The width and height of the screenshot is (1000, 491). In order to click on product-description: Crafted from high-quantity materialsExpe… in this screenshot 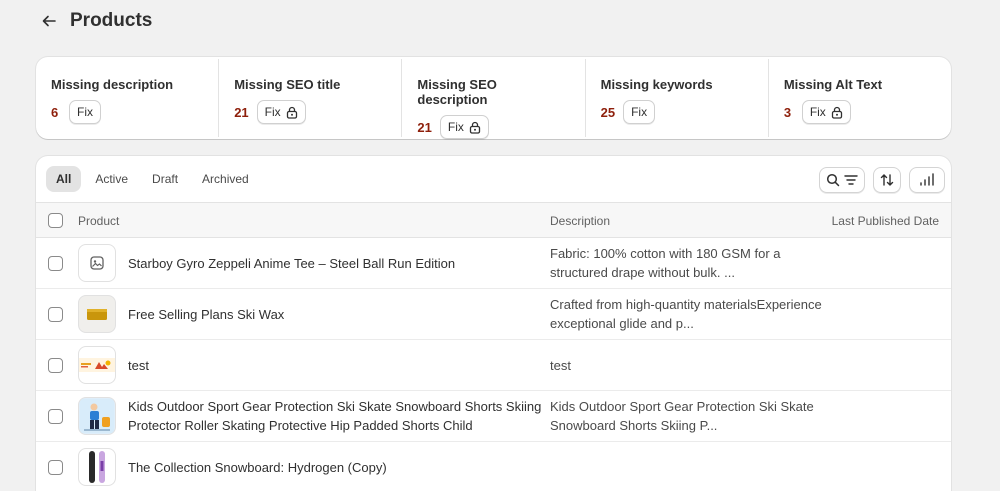, I will do `click(686, 314)`.